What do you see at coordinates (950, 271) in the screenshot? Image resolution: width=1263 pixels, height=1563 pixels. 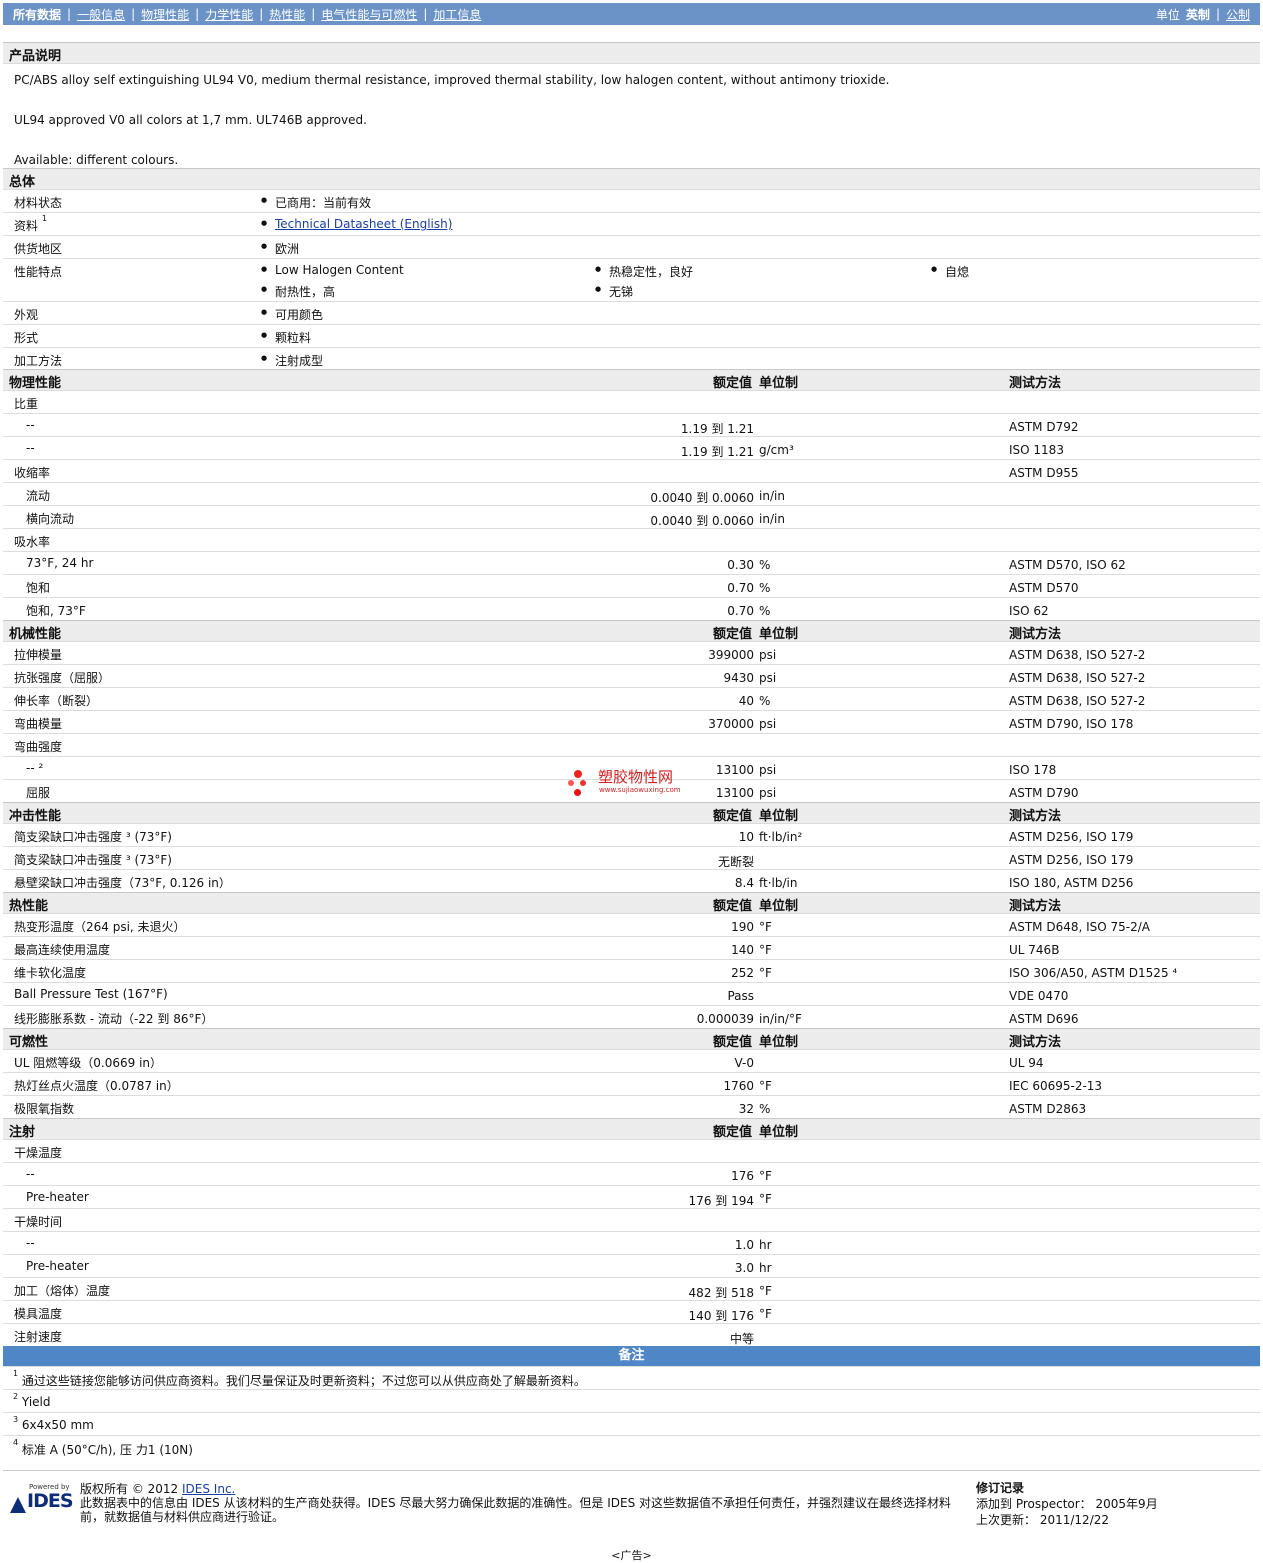 I see `feature-item: 自熄` at bounding box center [950, 271].